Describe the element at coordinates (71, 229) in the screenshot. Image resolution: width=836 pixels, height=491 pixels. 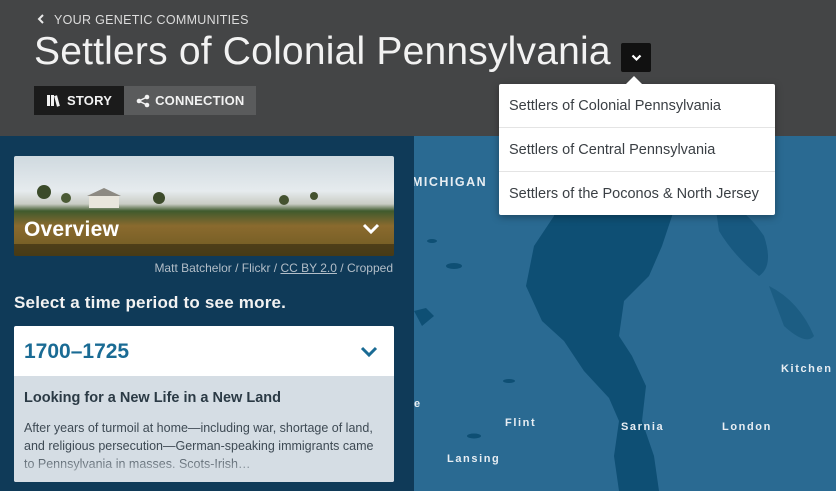
I see `overview-title: Overview` at that location.